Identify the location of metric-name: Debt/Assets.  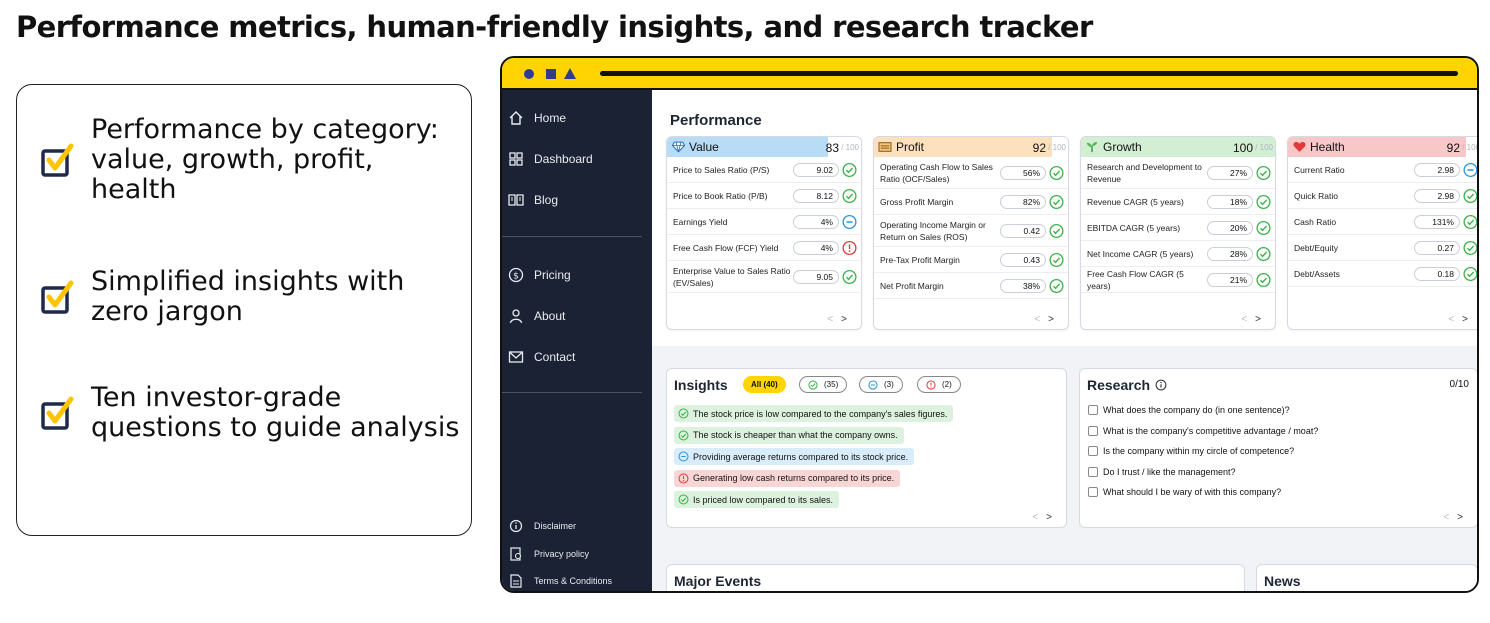
(1317, 273).